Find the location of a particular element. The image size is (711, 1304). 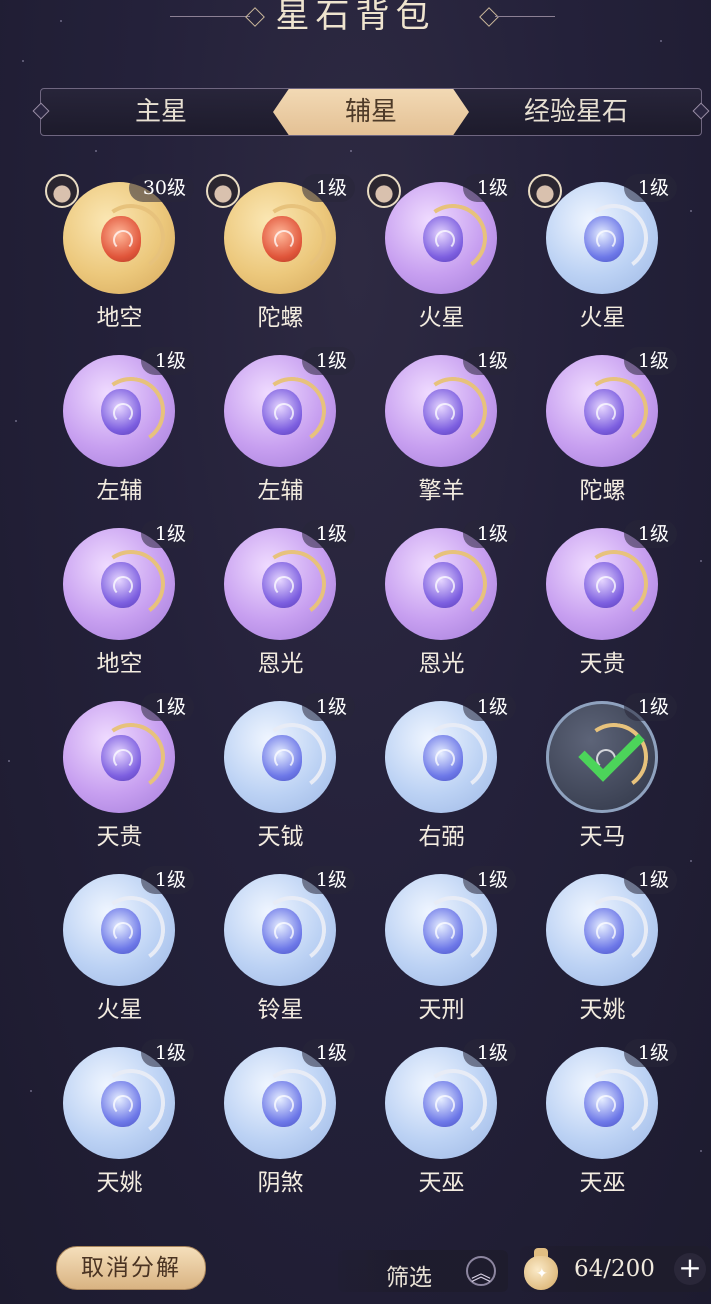

bag-capacity: ✦ 64/200 + is located at coordinates (615, 1269).